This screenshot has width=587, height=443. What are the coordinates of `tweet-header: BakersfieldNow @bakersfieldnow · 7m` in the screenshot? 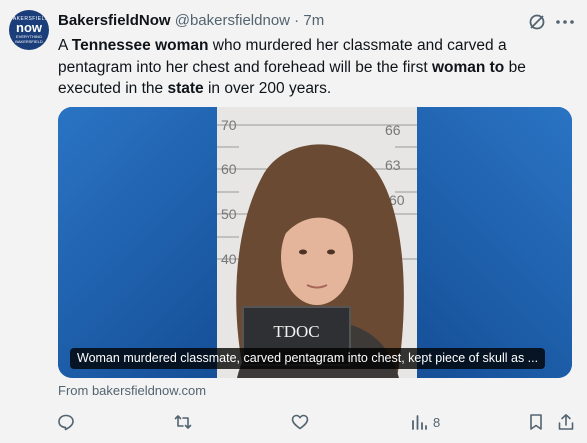 It's located at (191, 21).